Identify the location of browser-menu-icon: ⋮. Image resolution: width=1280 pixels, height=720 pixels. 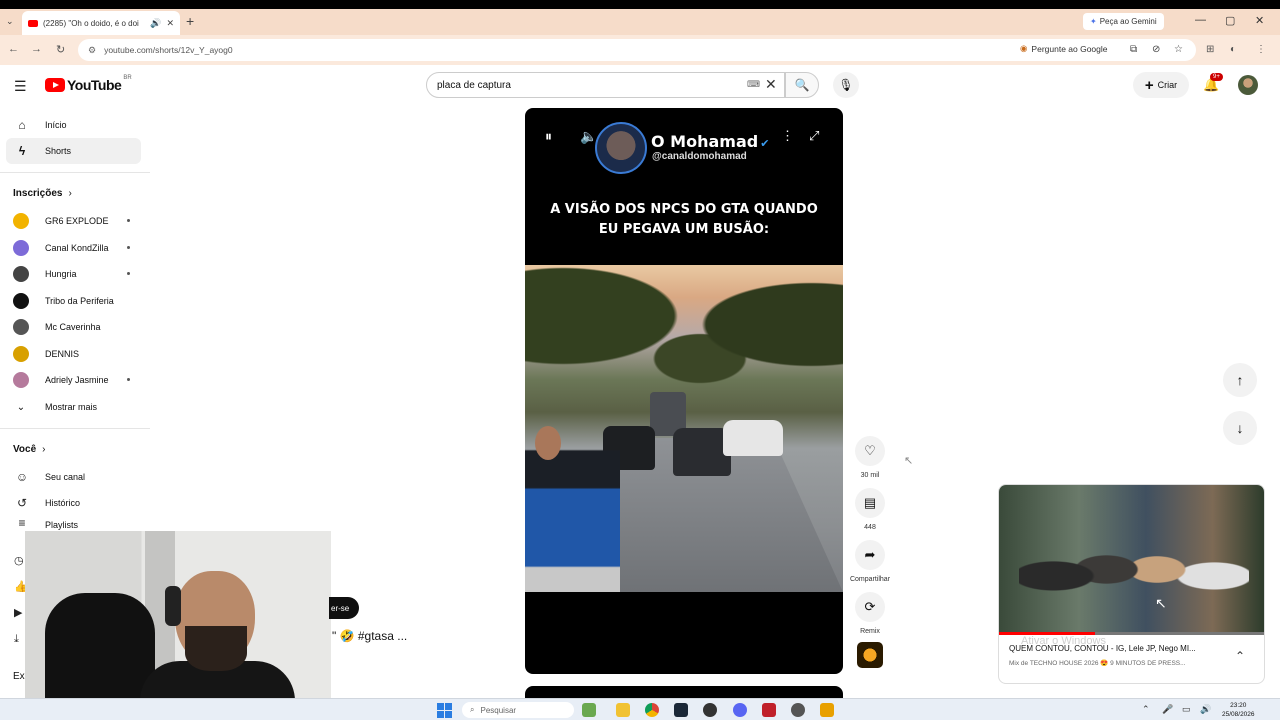
(1261, 49).